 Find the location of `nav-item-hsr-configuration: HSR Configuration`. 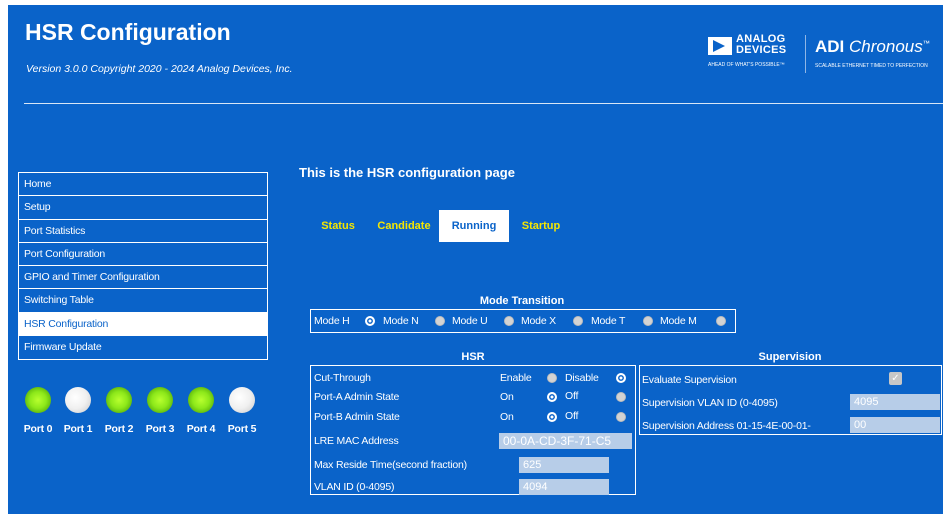

nav-item-hsr-configuration: HSR Configuration is located at coordinates (143, 324).